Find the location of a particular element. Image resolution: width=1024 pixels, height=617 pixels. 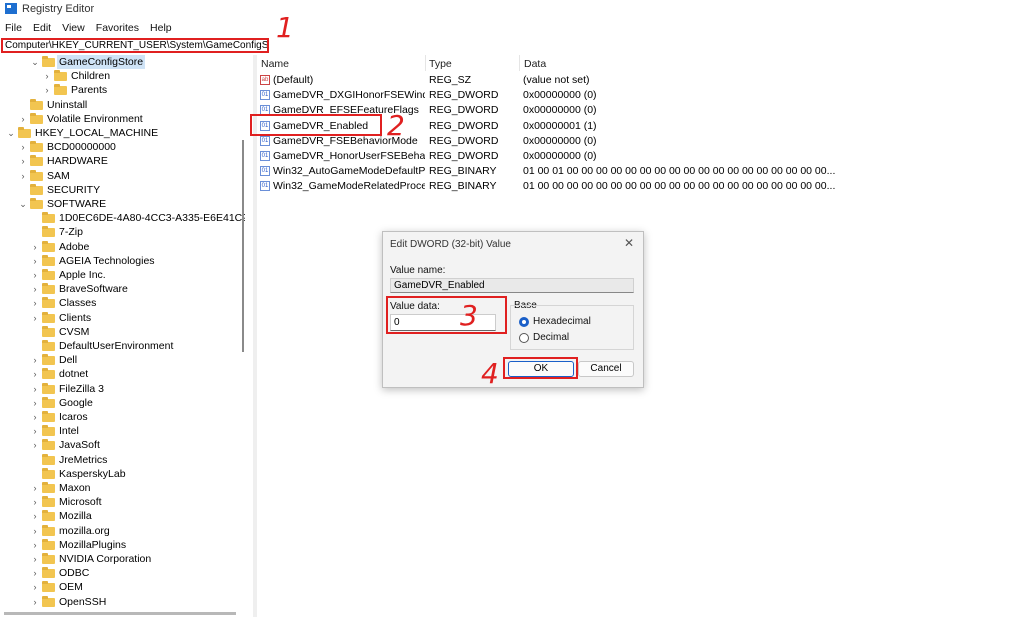

menu-help: Help is located at coordinates (161, 28).